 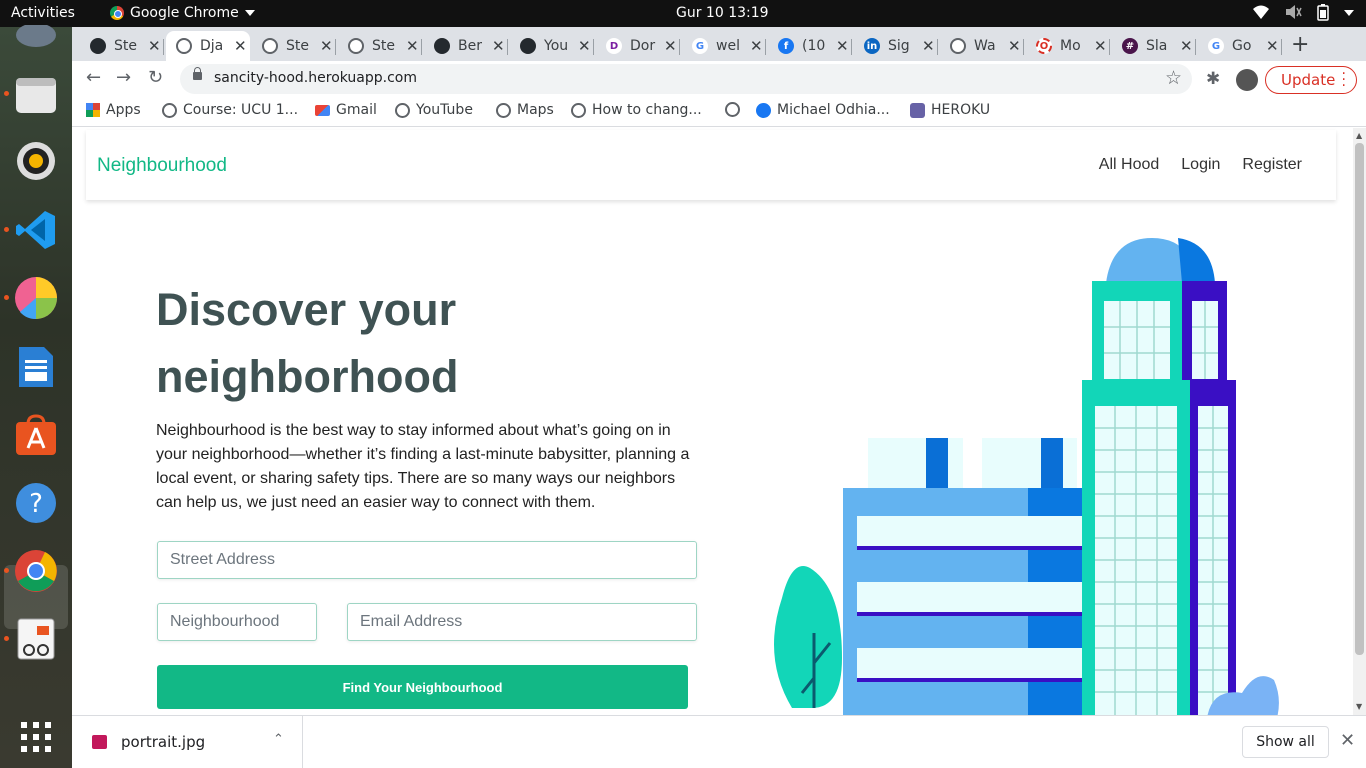 What do you see at coordinates (113, 110) in the screenshot?
I see `bookmark-item: Apps` at bounding box center [113, 110].